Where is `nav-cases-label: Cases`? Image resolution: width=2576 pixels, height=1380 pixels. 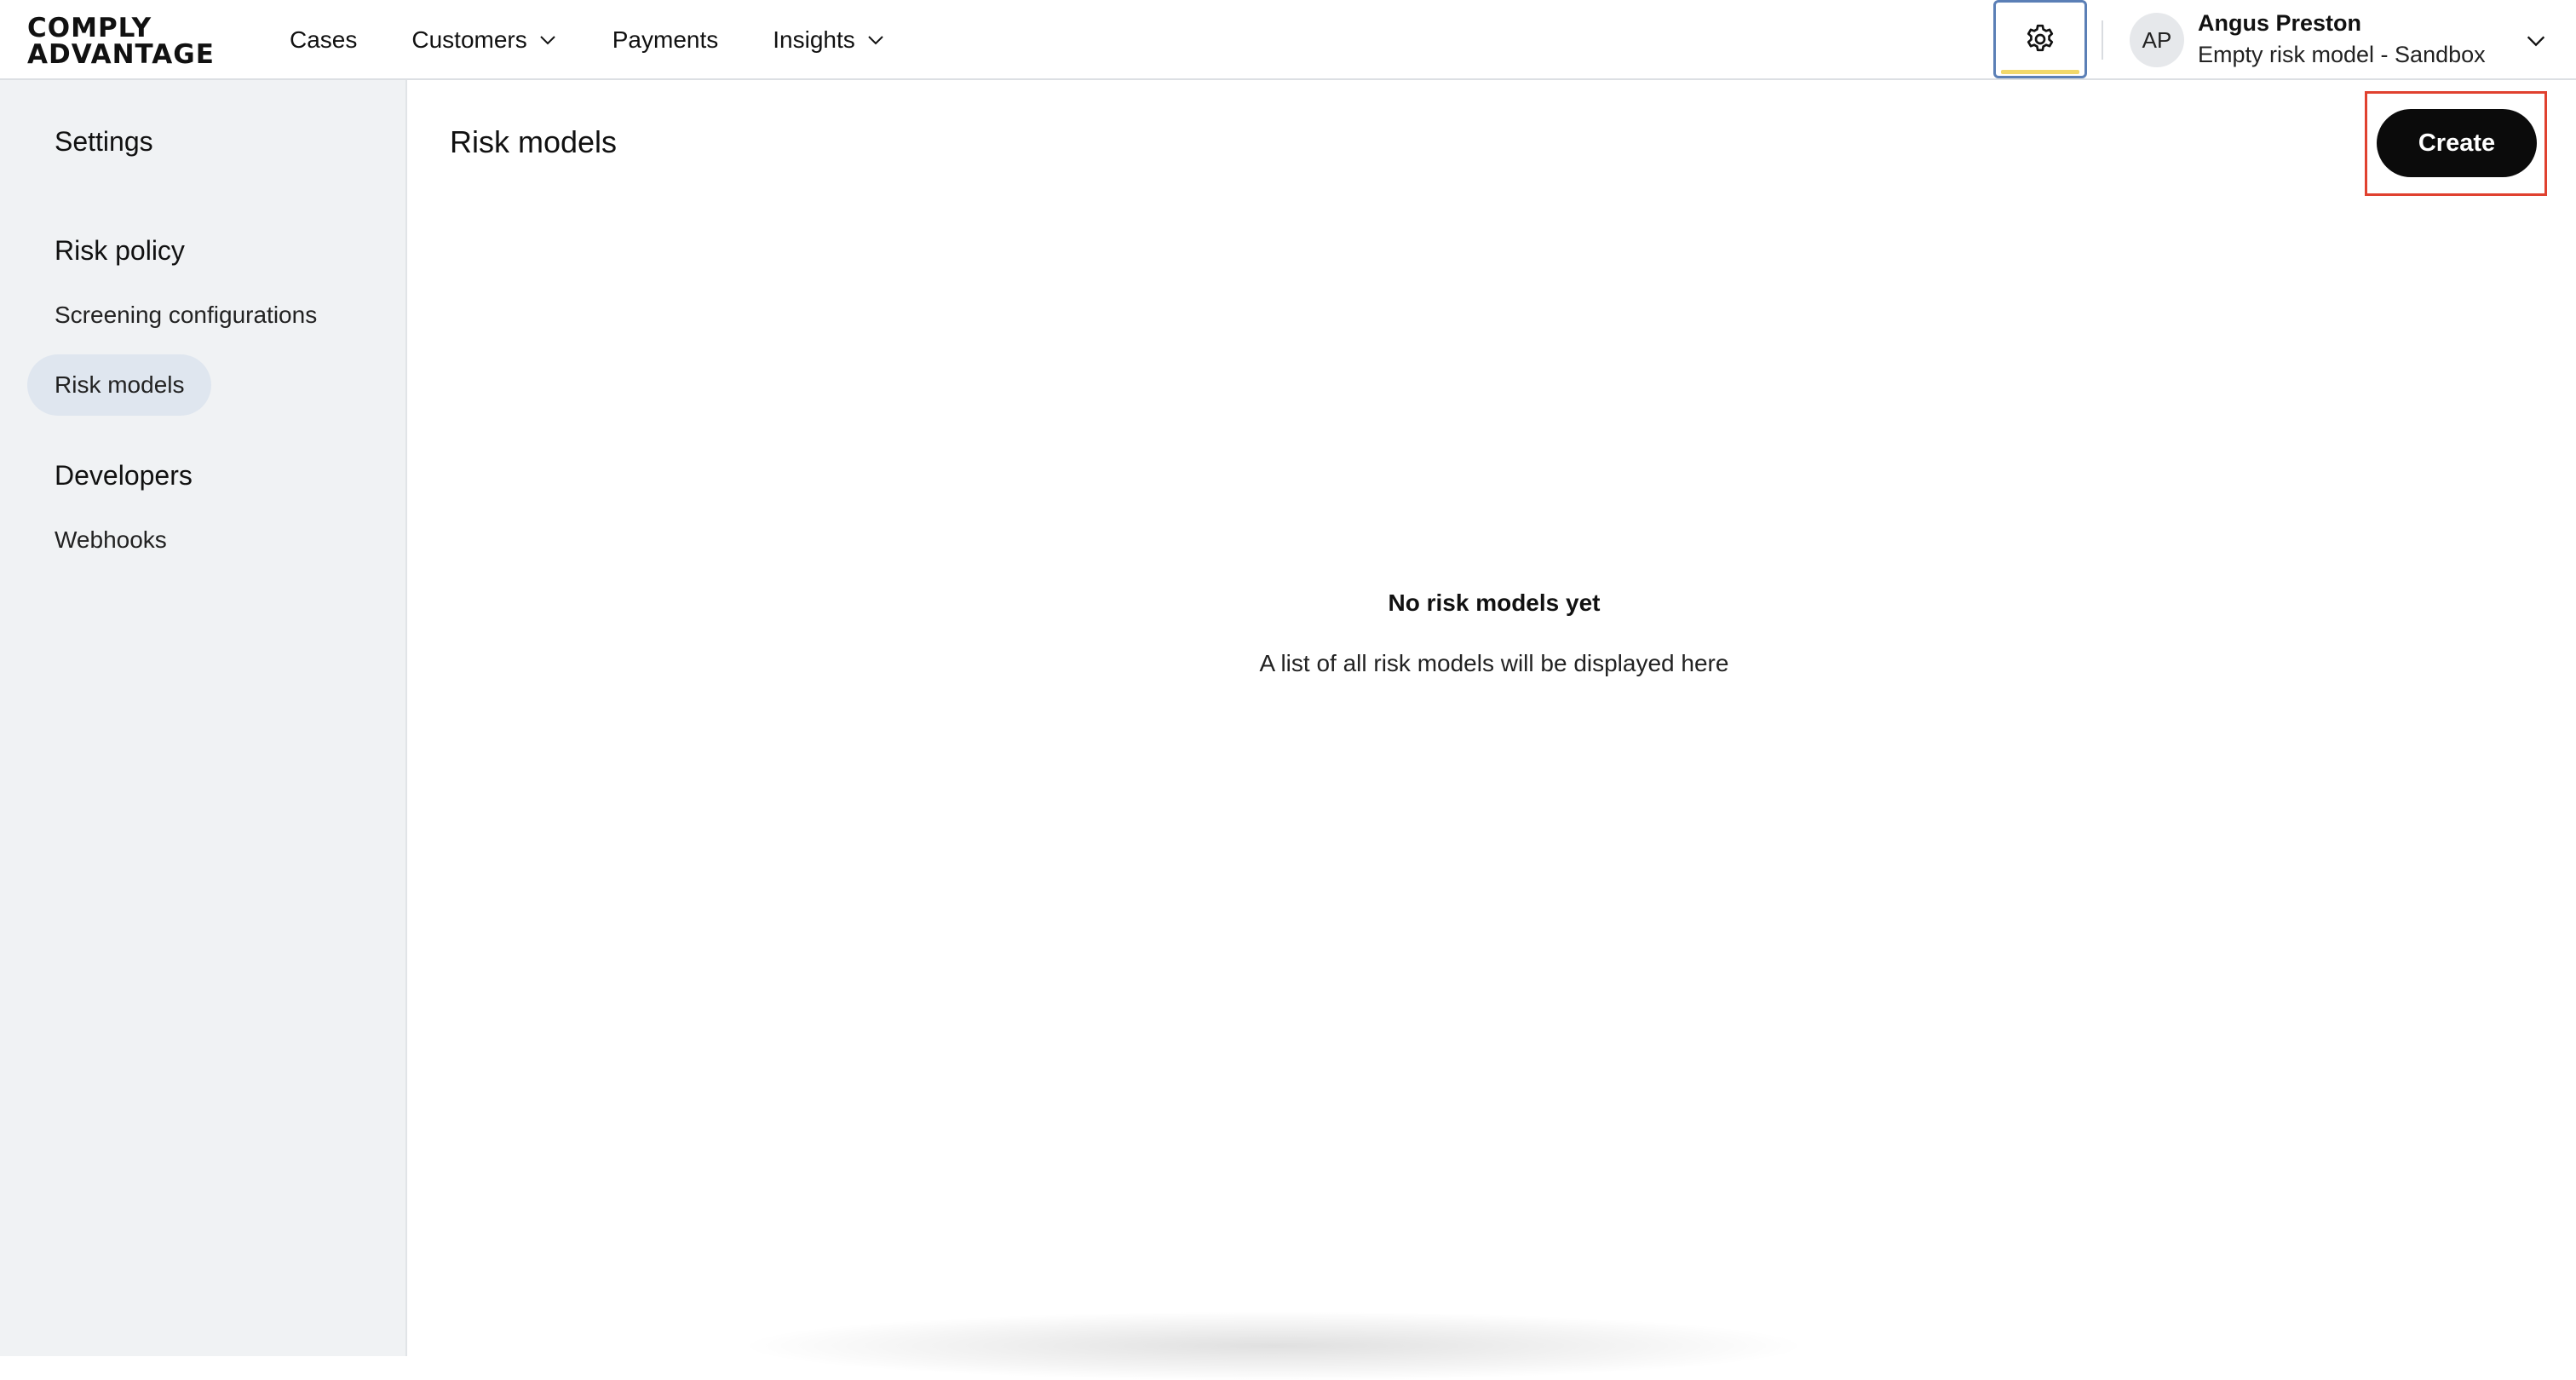
nav-cases-label: Cases is located at coordinates (324, 40).